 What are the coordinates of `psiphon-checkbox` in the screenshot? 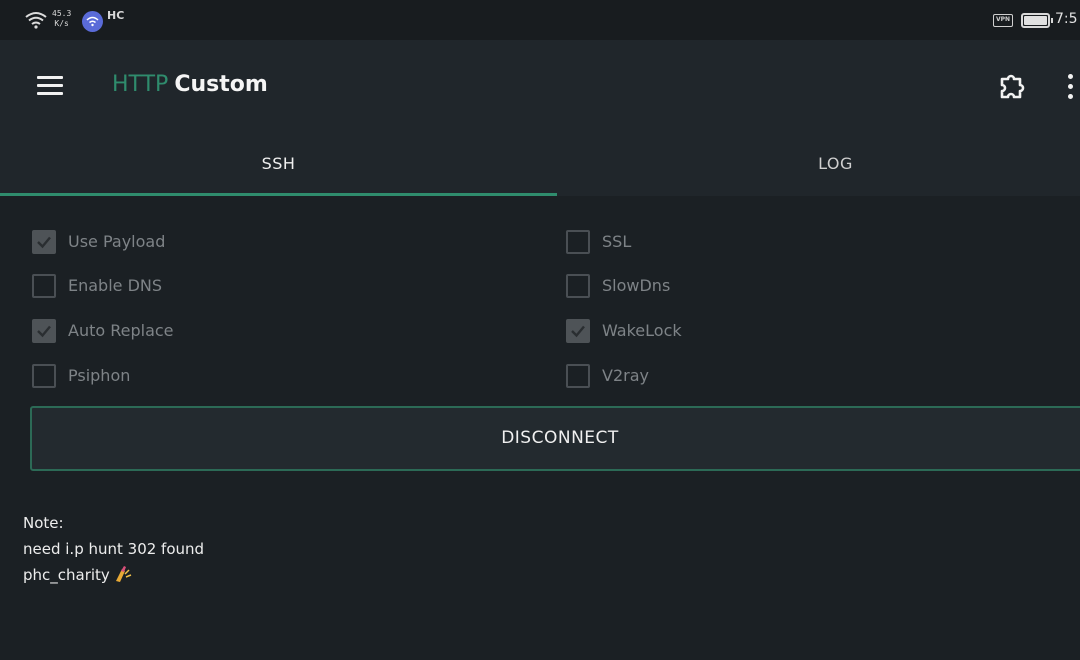 It's located at (44, 376).